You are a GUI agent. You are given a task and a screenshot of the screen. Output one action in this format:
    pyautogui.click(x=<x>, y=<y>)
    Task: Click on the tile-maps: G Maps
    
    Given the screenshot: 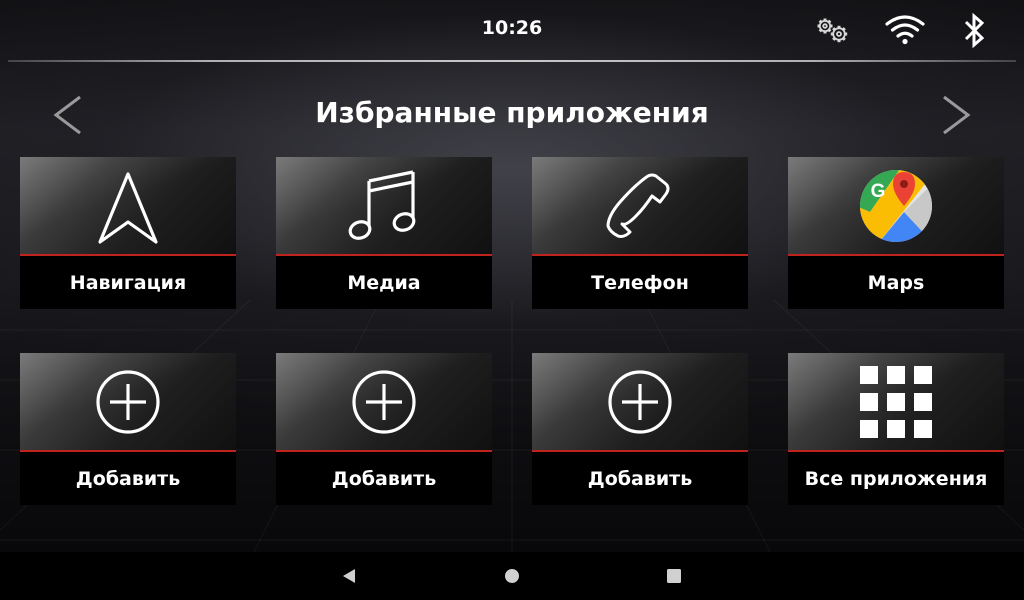 What is the action you would take?
    pyautogui.click(x=896, y=233)
    